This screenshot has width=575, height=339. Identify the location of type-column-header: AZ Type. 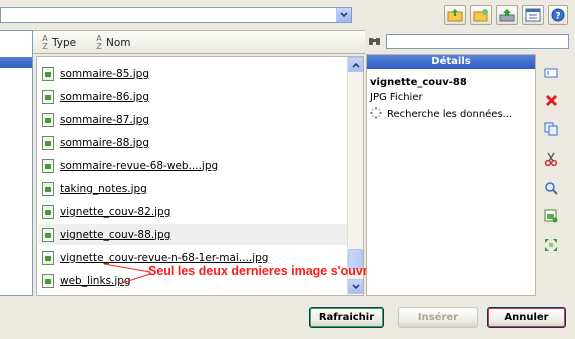
(58, 43).